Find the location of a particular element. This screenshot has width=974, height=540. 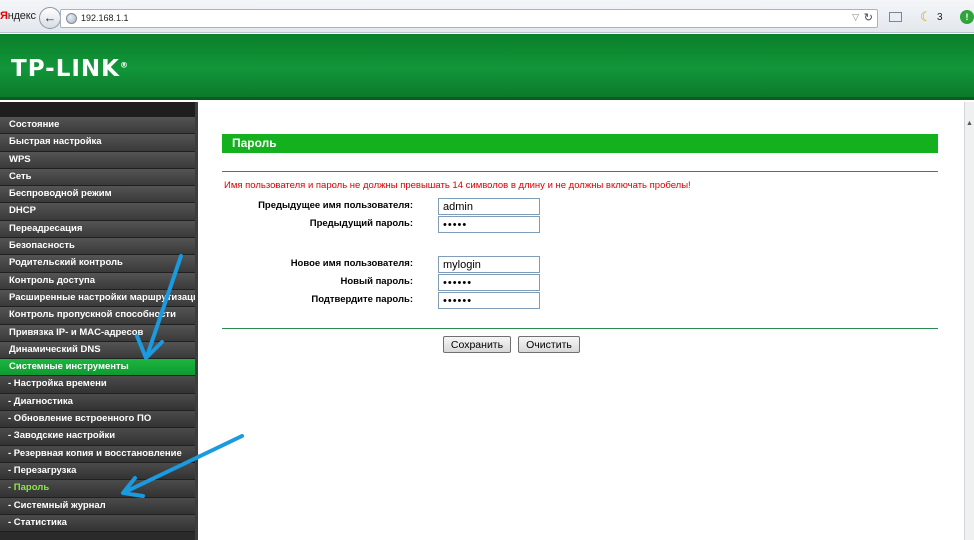

save-button: Сохранить is located at coordinates (477, 344).